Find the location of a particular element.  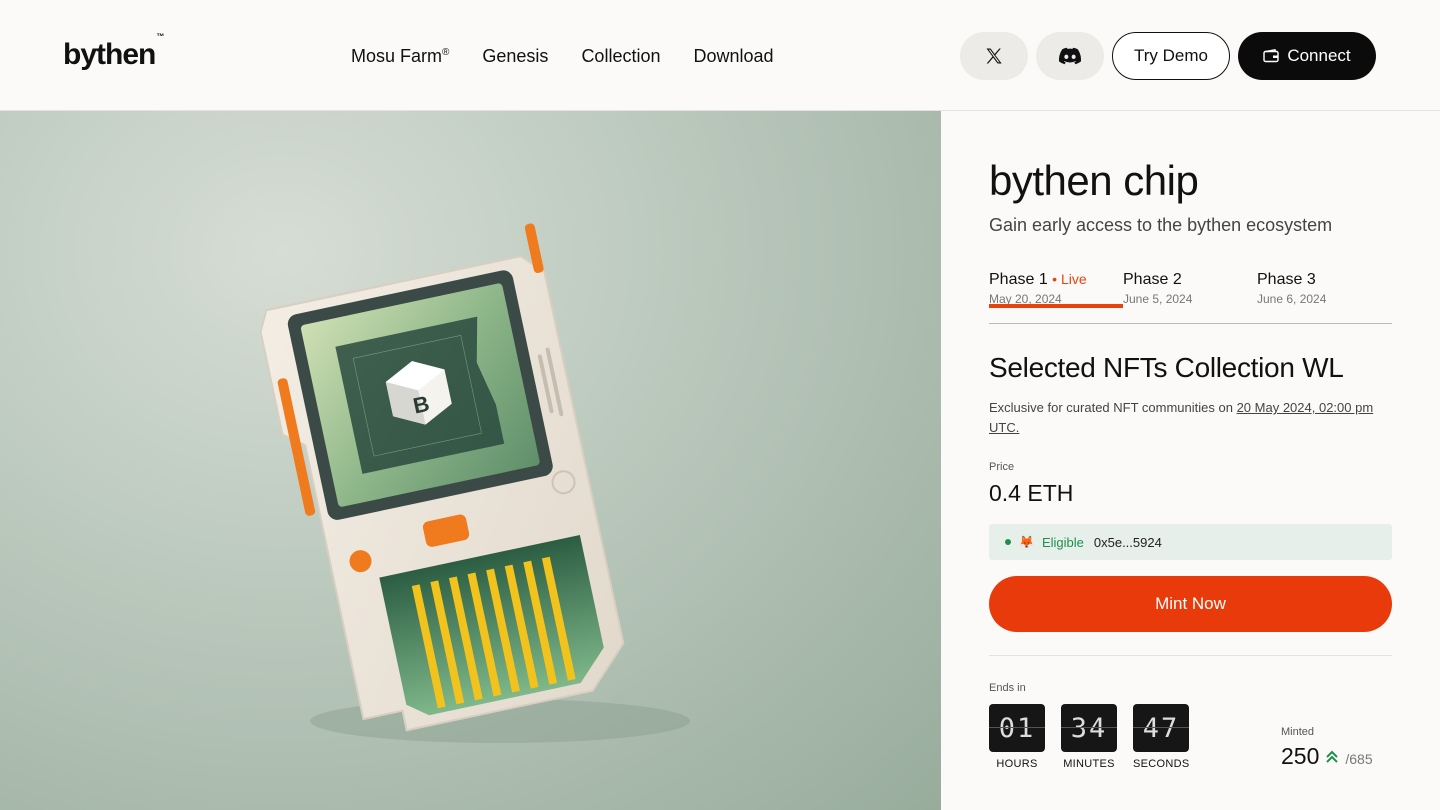

x-social-button is located at coordinates (994, 56).